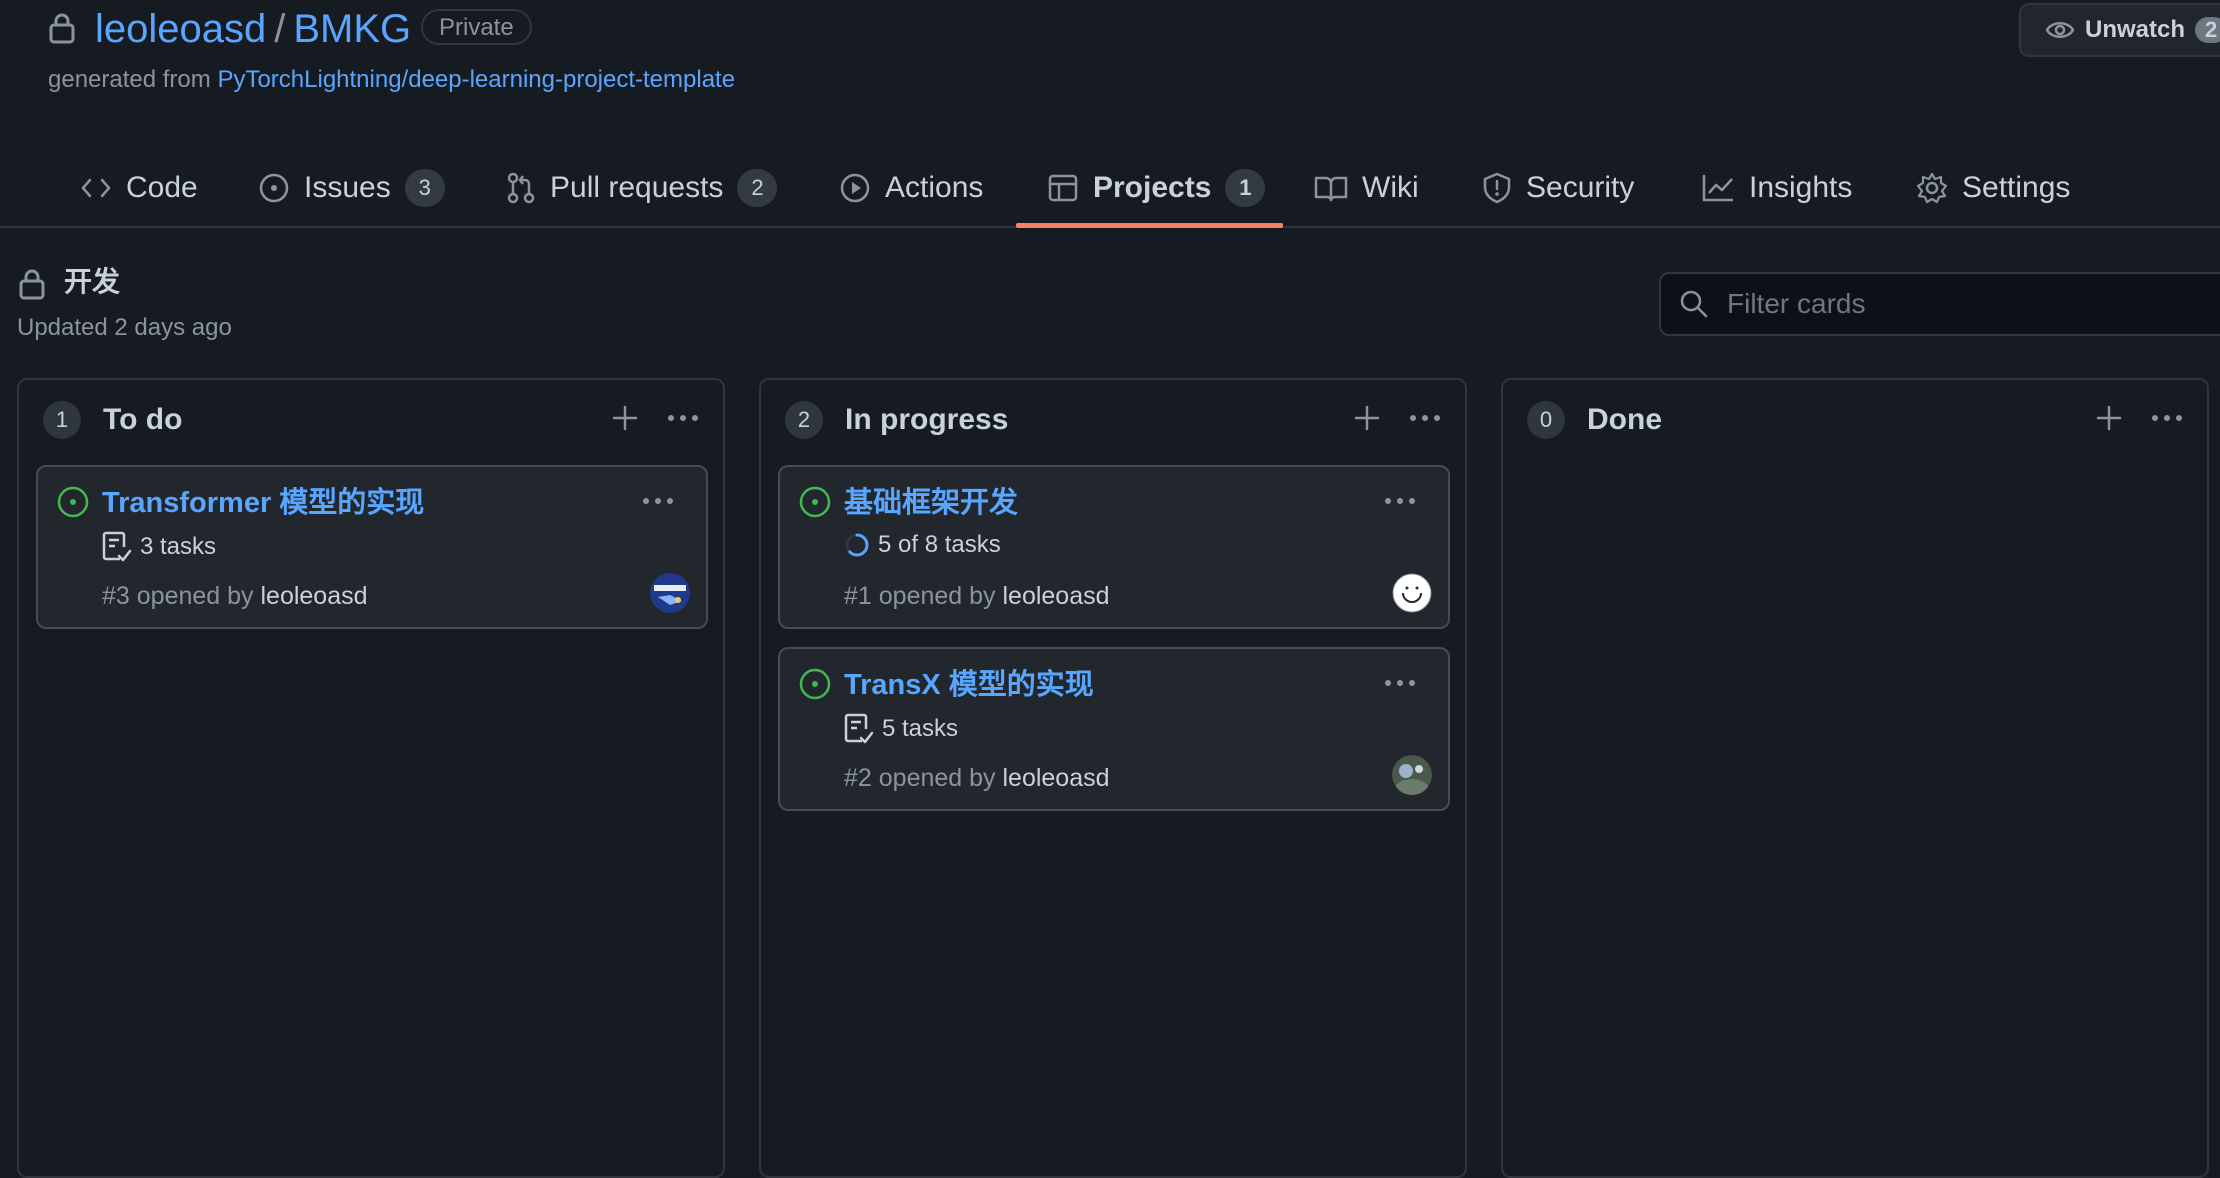 The image size is (2220, 1178). I want to click on eye-icon, so click(2060, 30).